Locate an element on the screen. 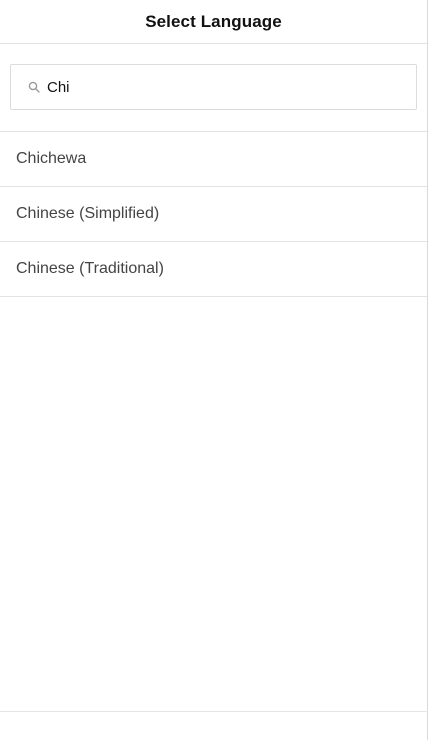 This screenshot has width=429, height=740. list-item-chinese-simplified: Chinese (Simplified) is located at coordinates (213, 214).